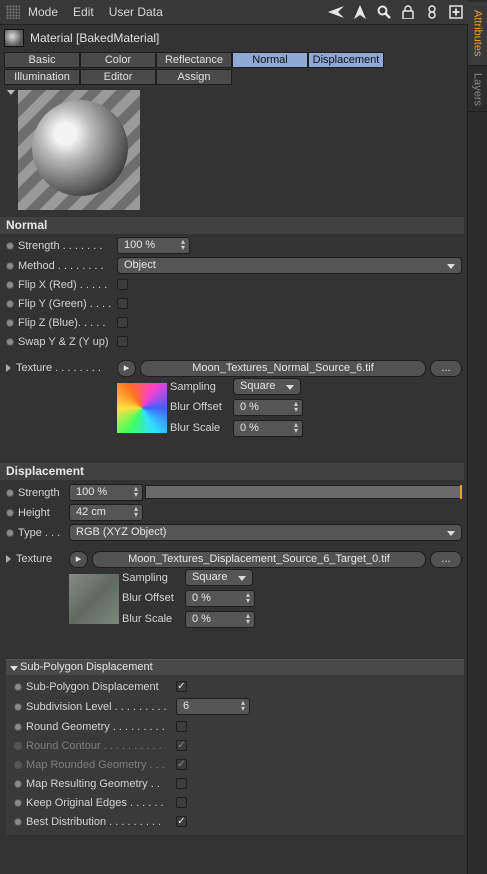  What do you see at coordinates (153, 245) in the screenshot?
I see `normal-strength-field: 100 % ▴ ▾` at bounding box center [153, 245].